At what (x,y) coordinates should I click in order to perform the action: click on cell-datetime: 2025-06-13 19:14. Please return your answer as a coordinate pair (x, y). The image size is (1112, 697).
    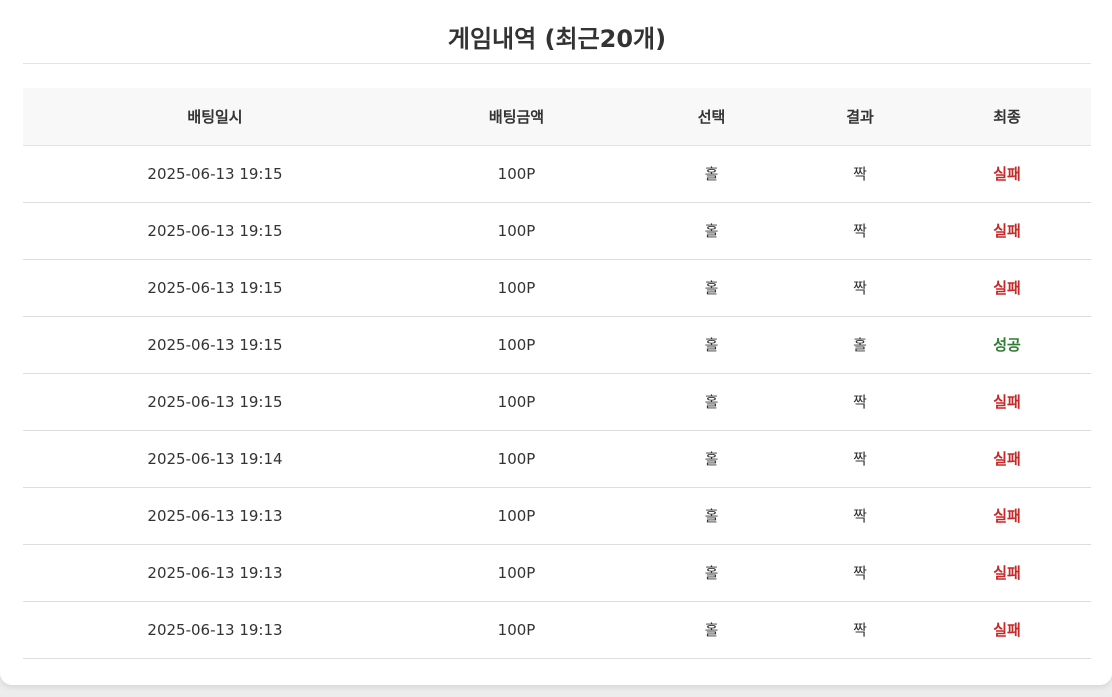
    Looking at the image, I should click on (215, 459).